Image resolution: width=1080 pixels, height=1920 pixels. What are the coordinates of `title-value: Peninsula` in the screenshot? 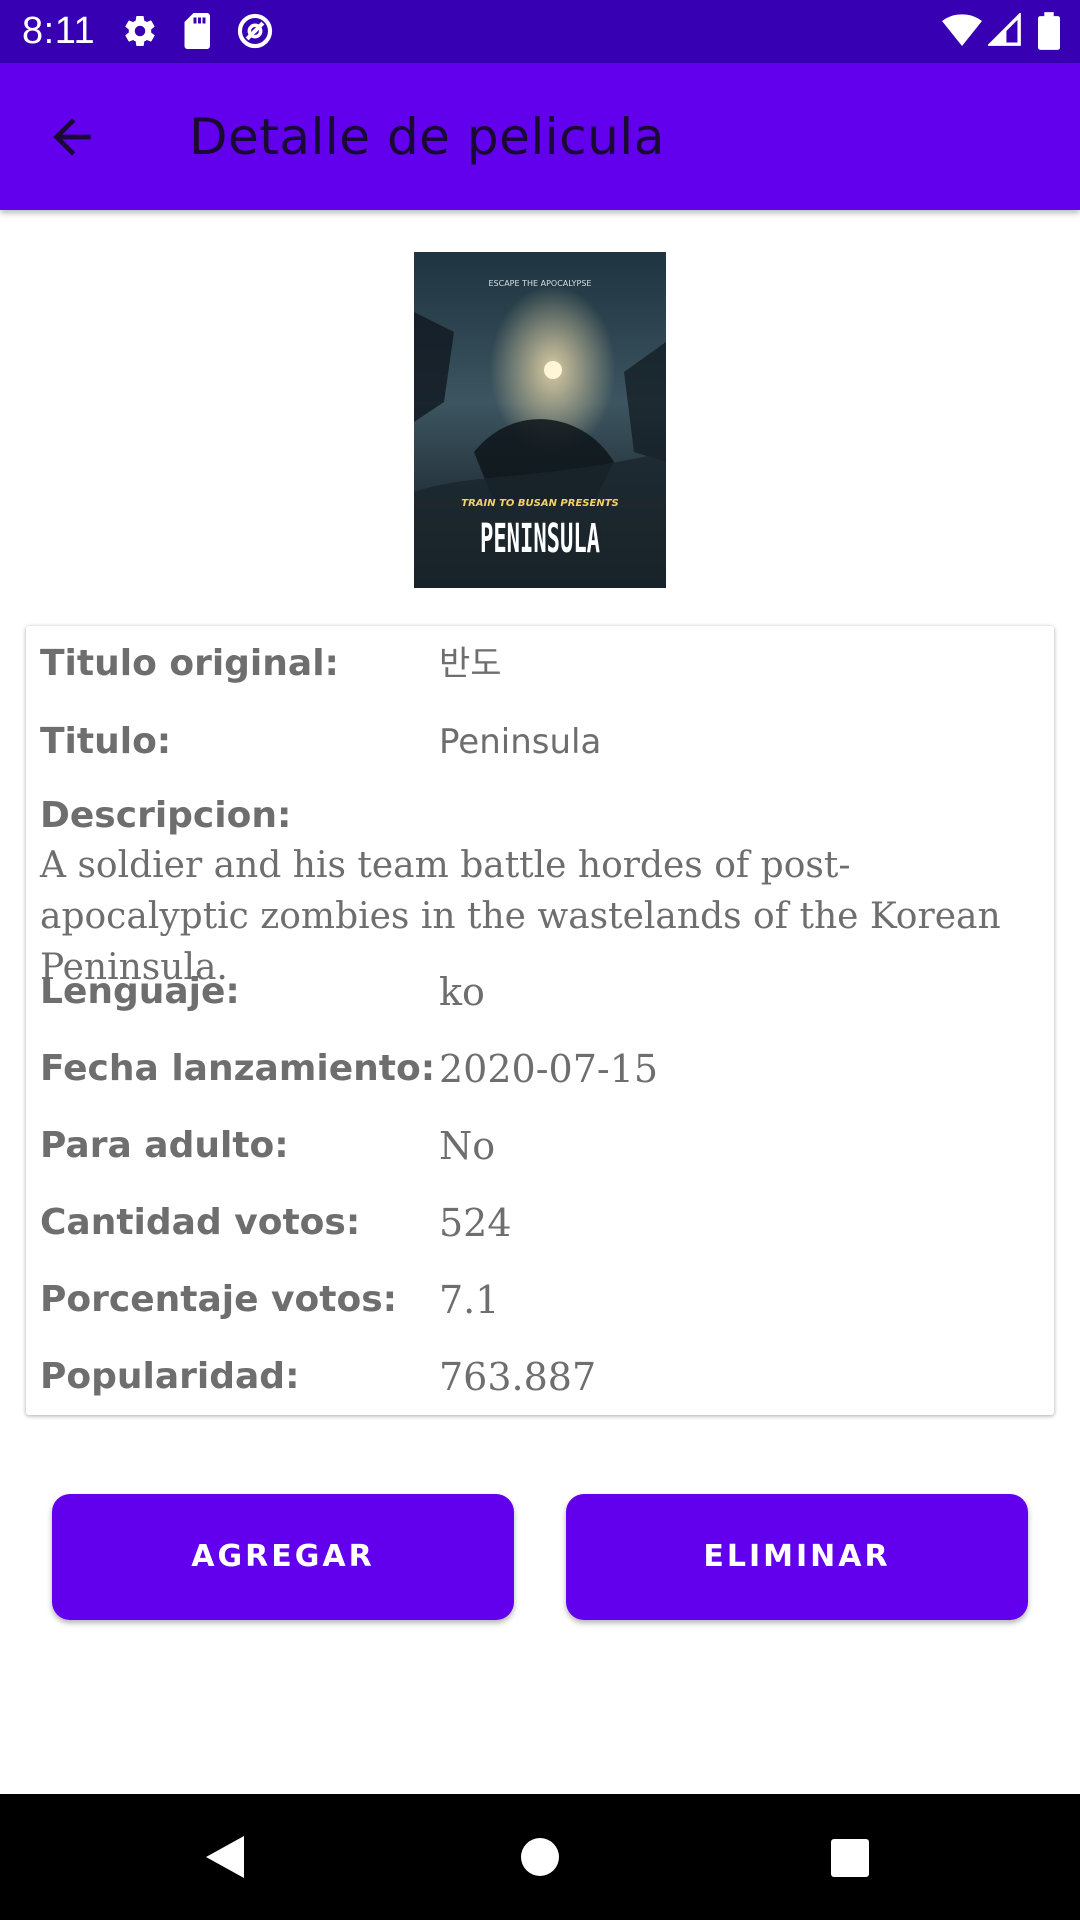 It's located at (520, 742).